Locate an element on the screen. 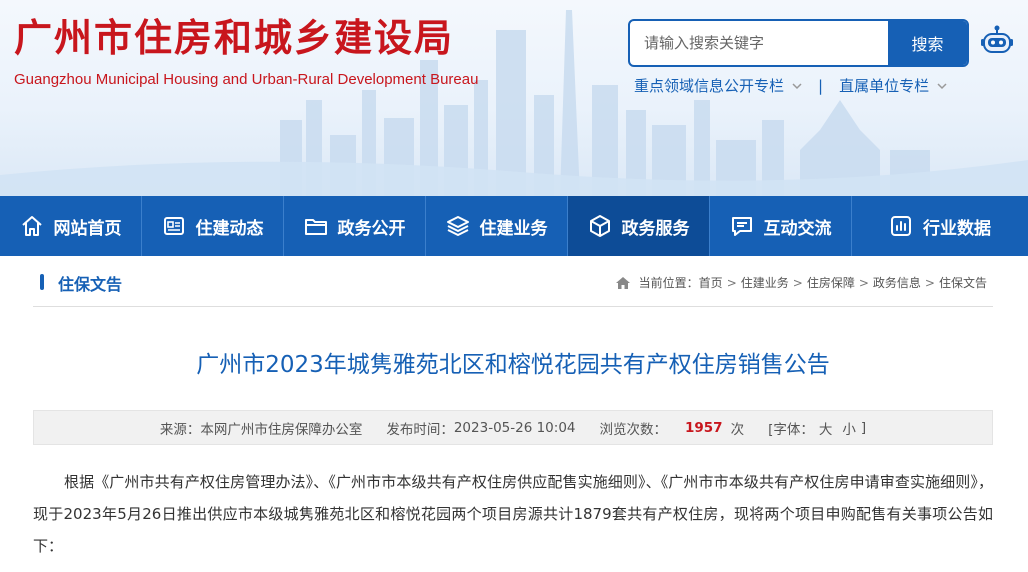 The height and width of the screenshot is (572, 1028). chat-icon is located at coordinates (741, 226).